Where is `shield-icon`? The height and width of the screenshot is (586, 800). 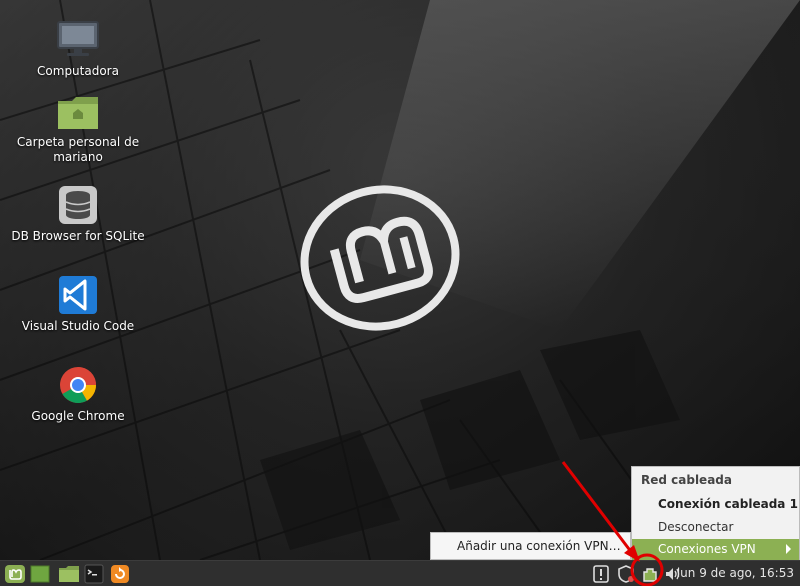 shield-icon is located at coordinates (626, 574).